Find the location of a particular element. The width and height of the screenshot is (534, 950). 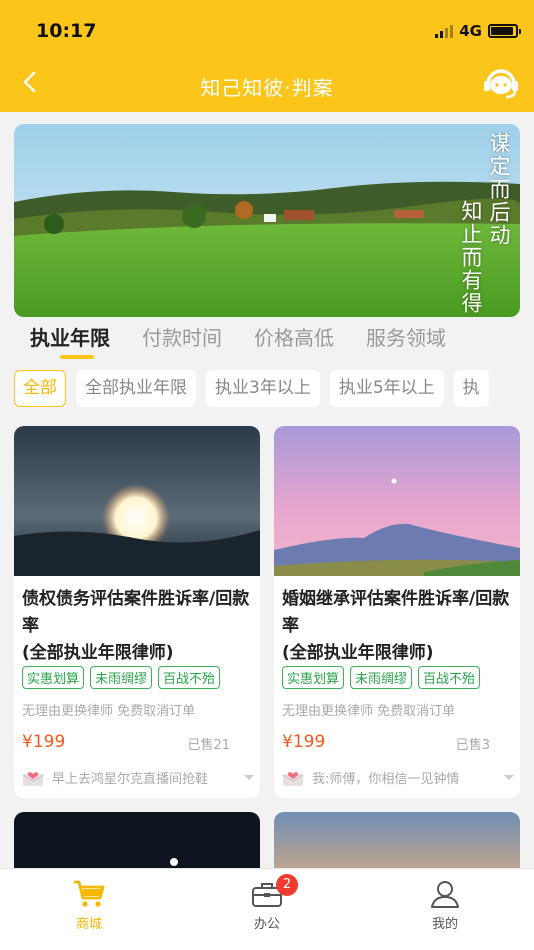

sort-tabs: 执业年限 付款时间 价格高低 服务领域 is located at coordinates (267, 340).